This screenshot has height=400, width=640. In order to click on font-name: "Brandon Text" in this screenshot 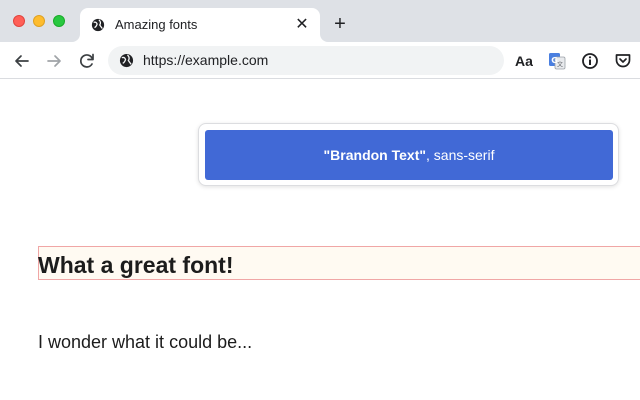, I will do `click(374, 155)`.